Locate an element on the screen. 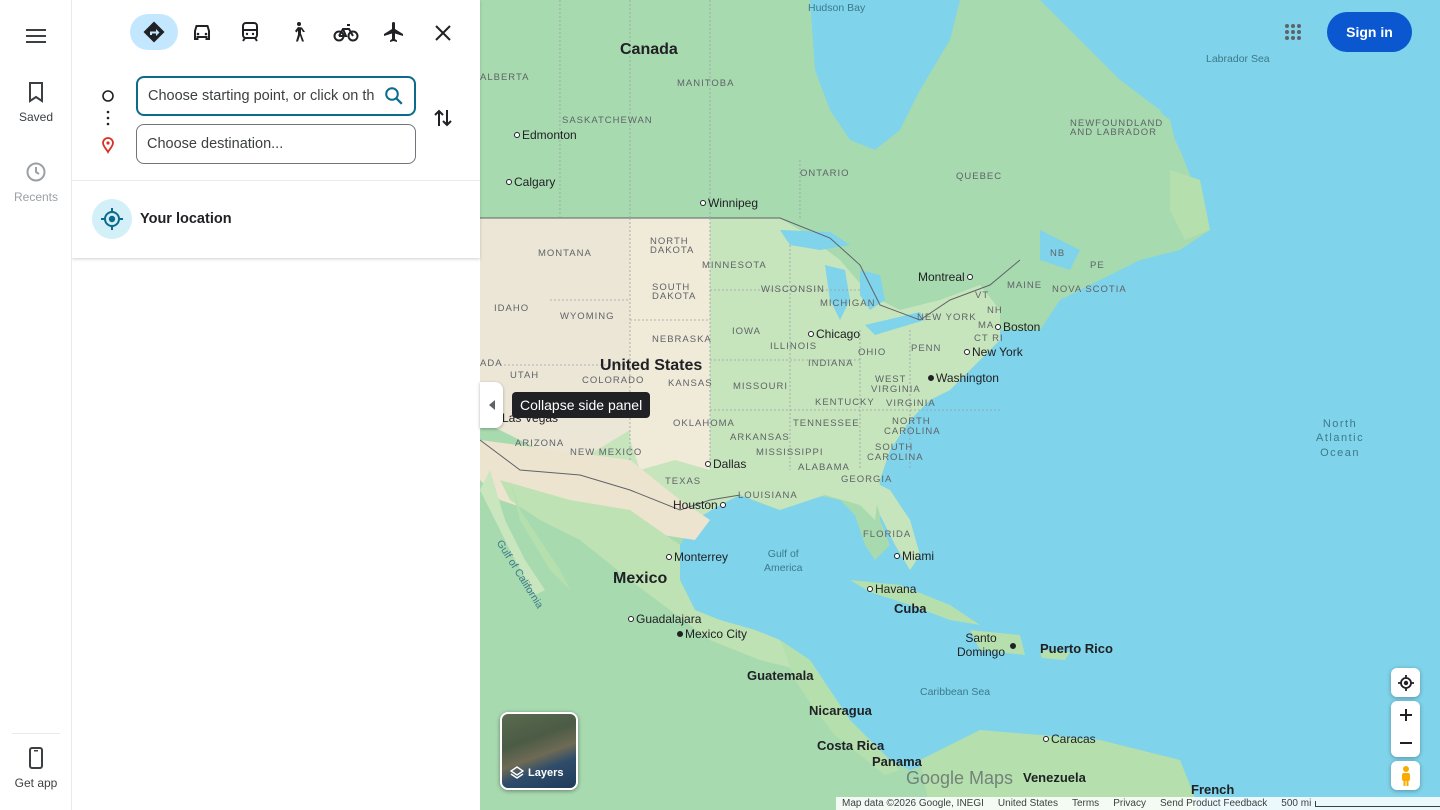 Image resolution: width=1440 pixels, height=810 pixels. map-label: LOUISIANA is located at coordinates (768, 495).